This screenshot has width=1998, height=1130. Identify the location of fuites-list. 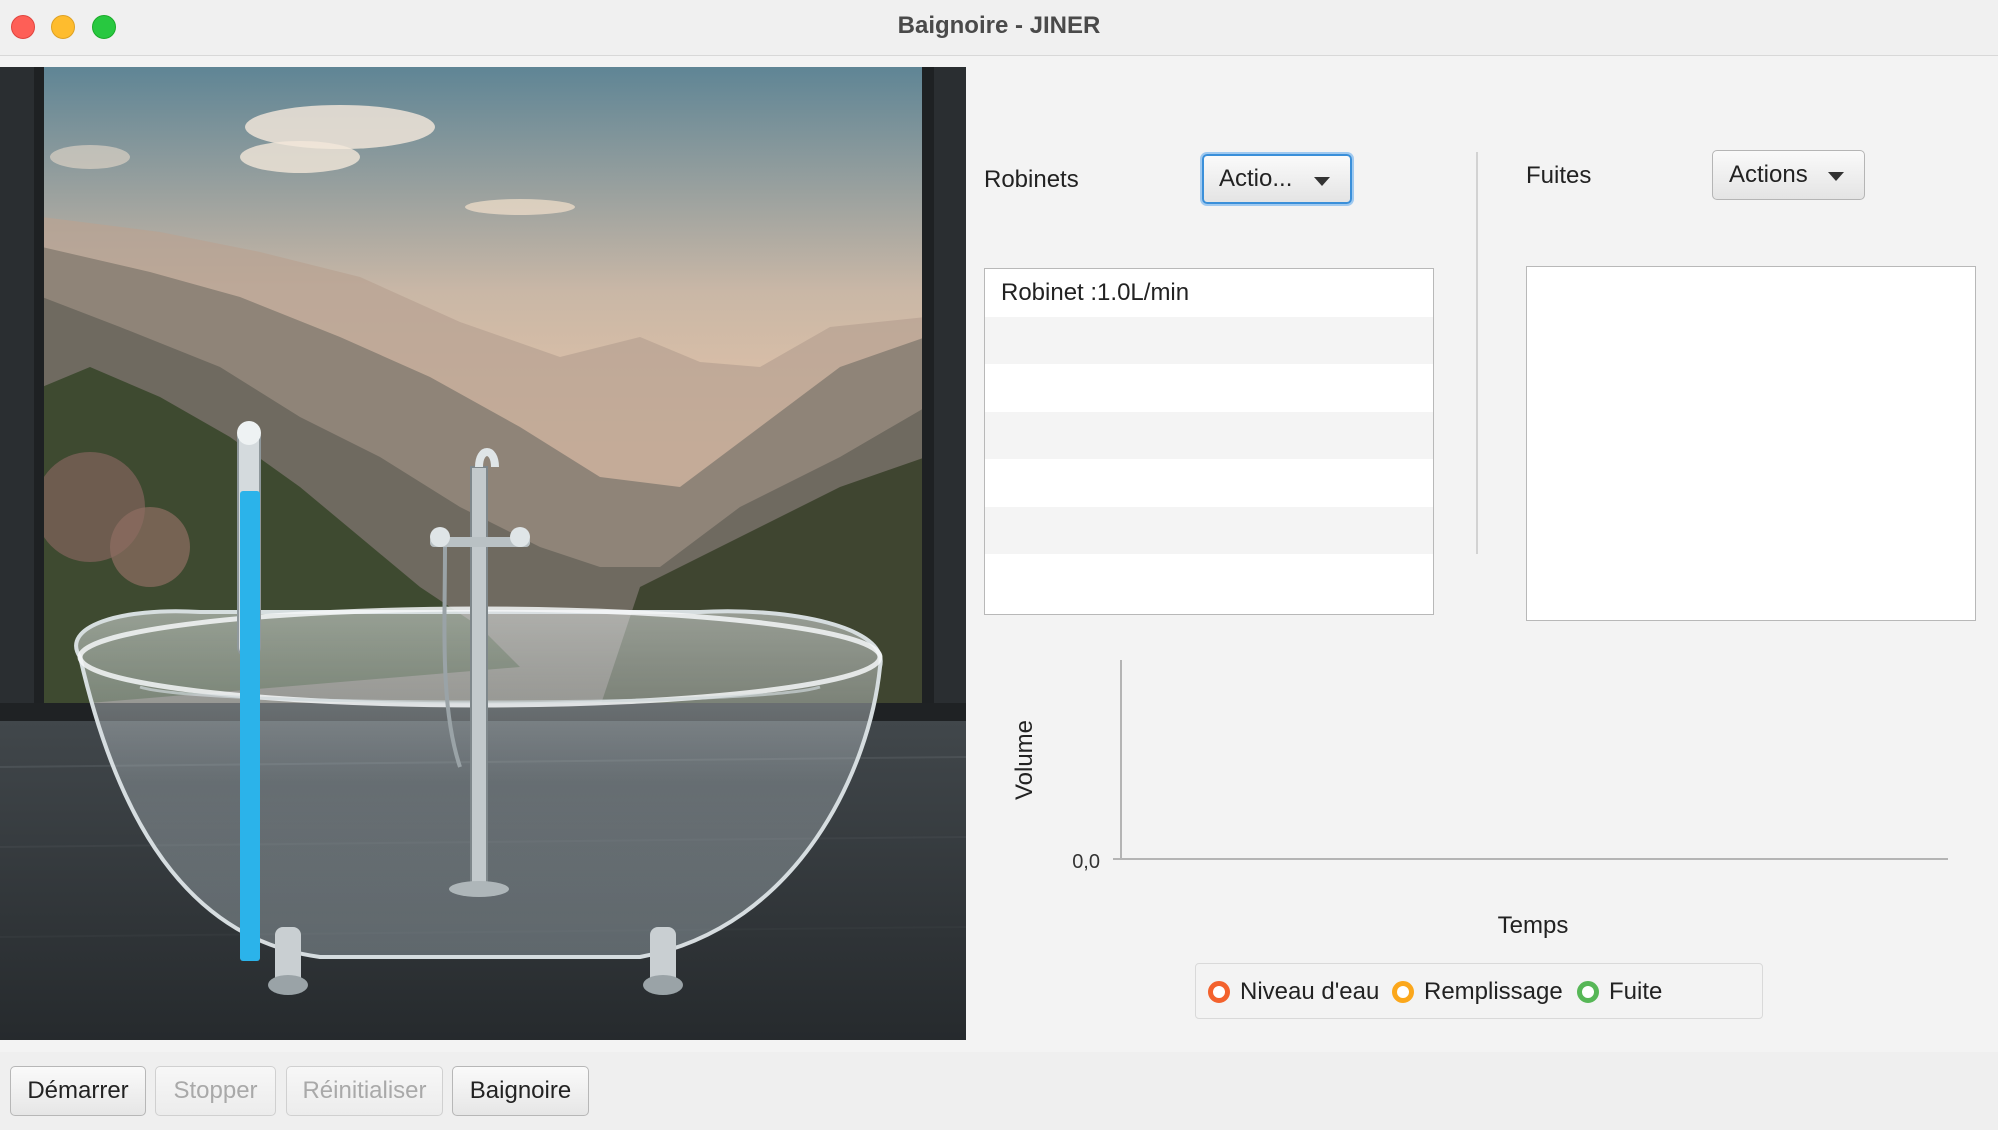
(1751, 443).